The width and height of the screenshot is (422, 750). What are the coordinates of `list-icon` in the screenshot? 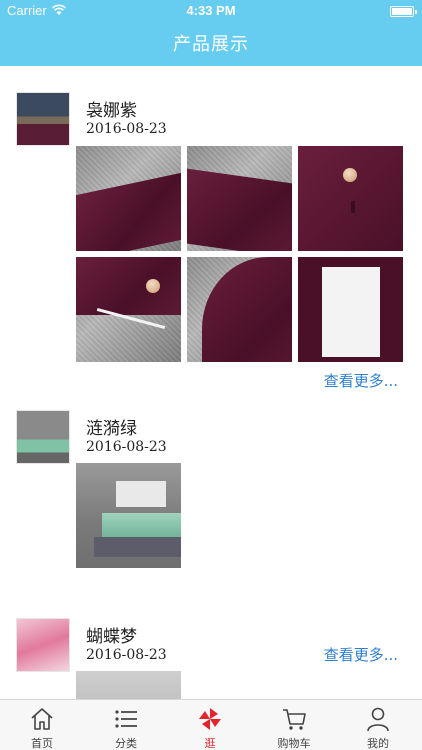 It's located at (126, 719).